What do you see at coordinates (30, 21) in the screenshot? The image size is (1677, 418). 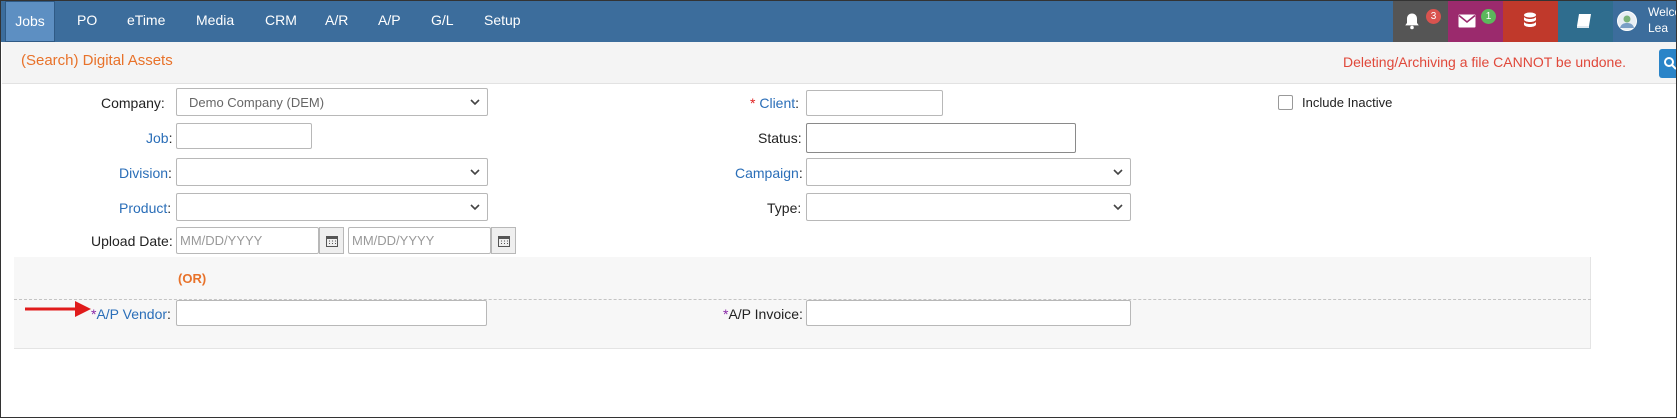 I see `nav-jobs: Jobs` at bounding box center [30, 21].